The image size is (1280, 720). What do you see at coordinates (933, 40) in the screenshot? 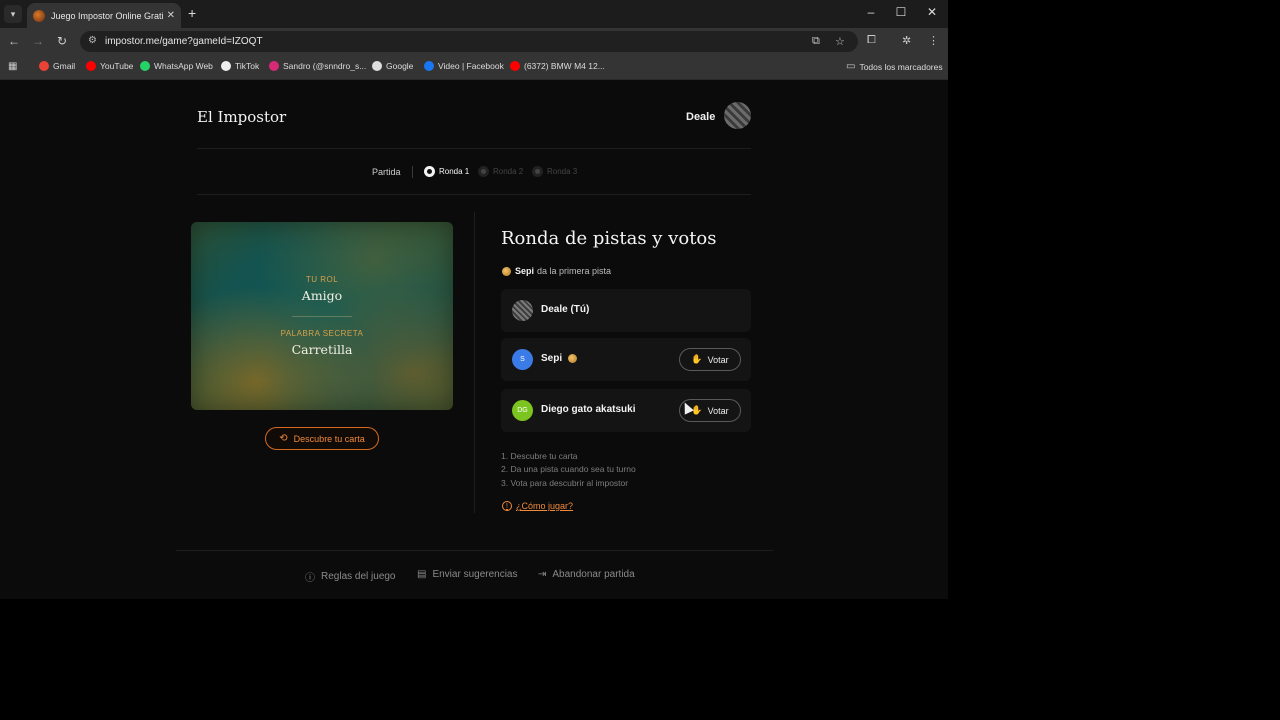
I see `menu-kebab-icon: ⋮` at bounding box center [933, 40].